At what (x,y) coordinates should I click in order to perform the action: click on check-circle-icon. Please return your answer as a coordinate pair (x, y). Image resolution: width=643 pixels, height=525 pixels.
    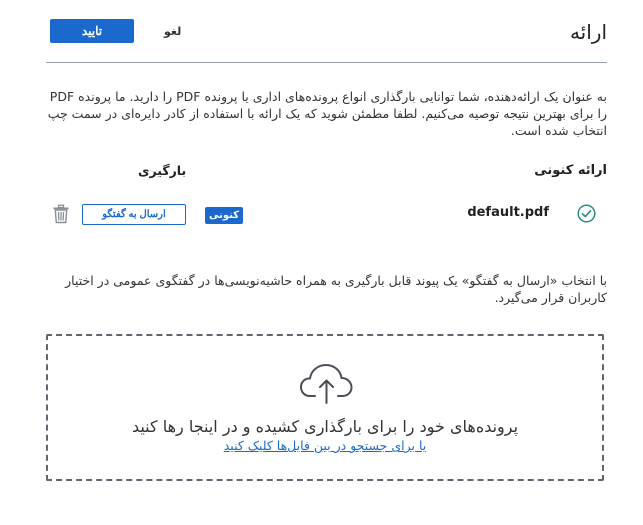
    Looking at the image, I should click on (586, 213).